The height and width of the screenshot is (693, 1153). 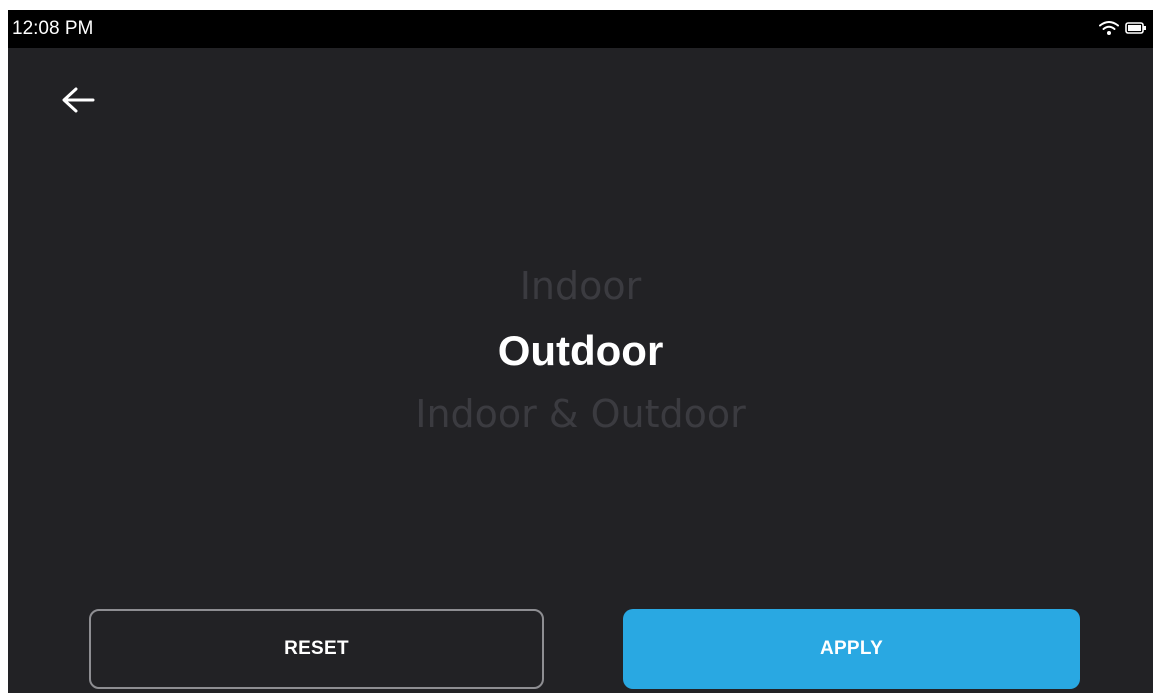 I want to click on back-button, so click(x=78, y=102).